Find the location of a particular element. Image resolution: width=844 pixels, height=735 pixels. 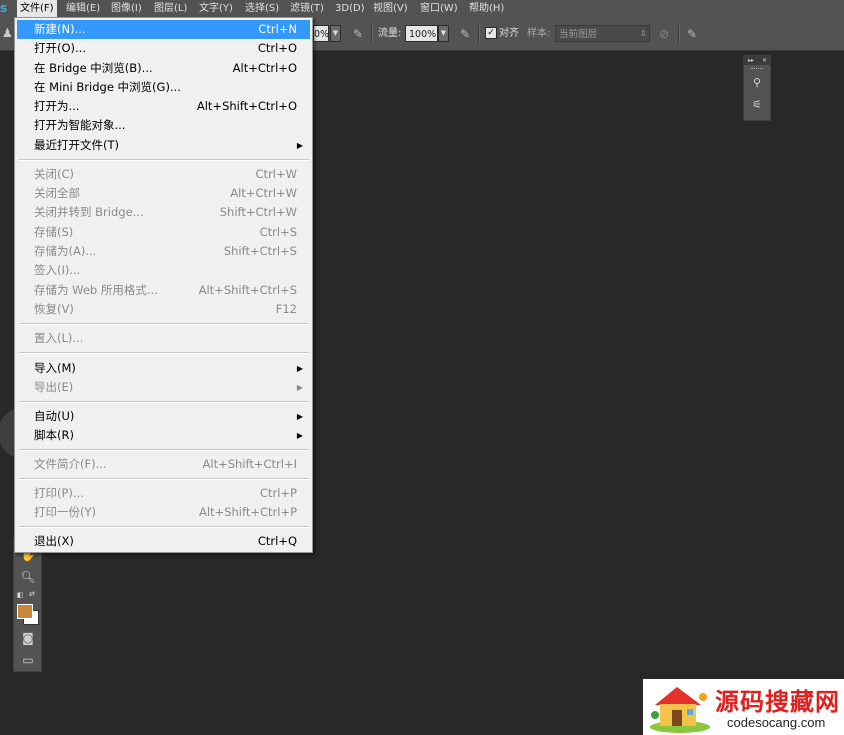

menu-item-close: 关闭(C) Ctrl+W is located at coordinates (163, 174).